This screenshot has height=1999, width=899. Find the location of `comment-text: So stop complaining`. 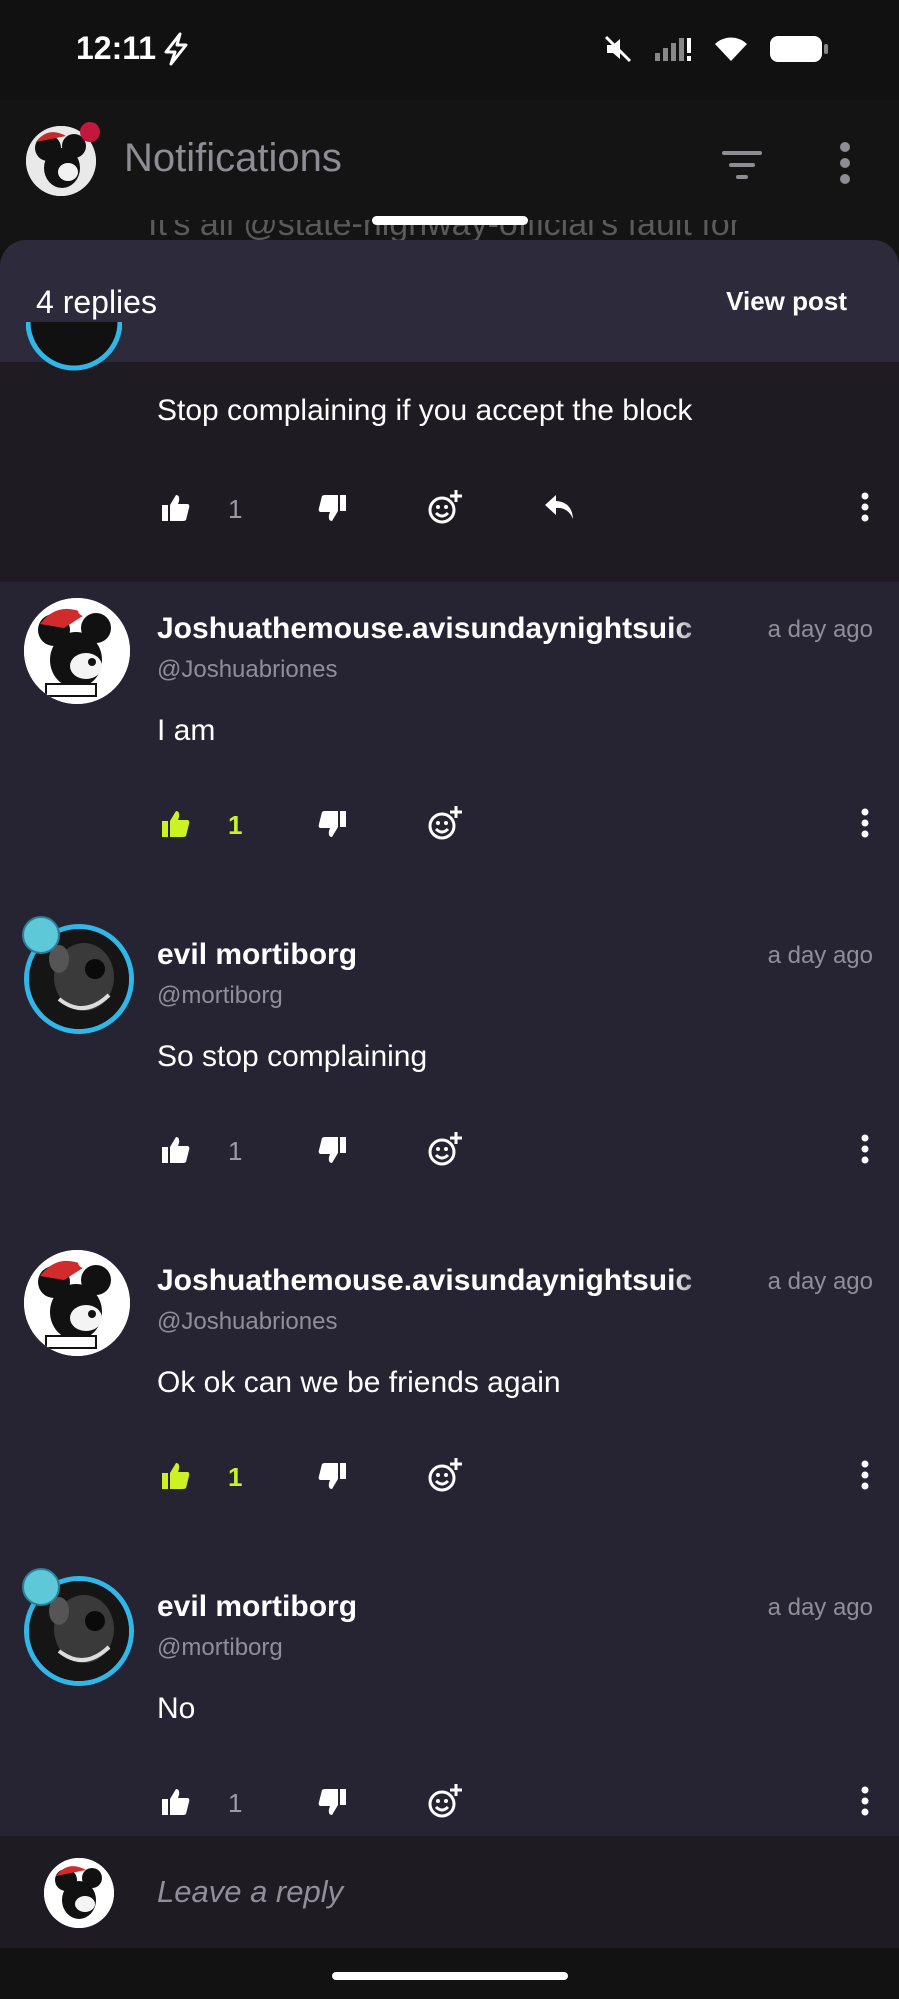

comment-text: So stop complaining is located at coordinates (292, 1056).